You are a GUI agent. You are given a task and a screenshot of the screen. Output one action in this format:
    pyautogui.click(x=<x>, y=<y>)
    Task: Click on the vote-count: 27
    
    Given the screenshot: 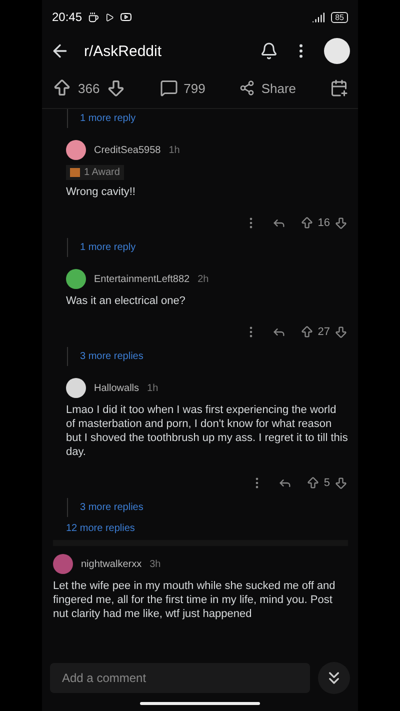 What is the action you would take?
    pyautogui.click(x=324, y=332)
    